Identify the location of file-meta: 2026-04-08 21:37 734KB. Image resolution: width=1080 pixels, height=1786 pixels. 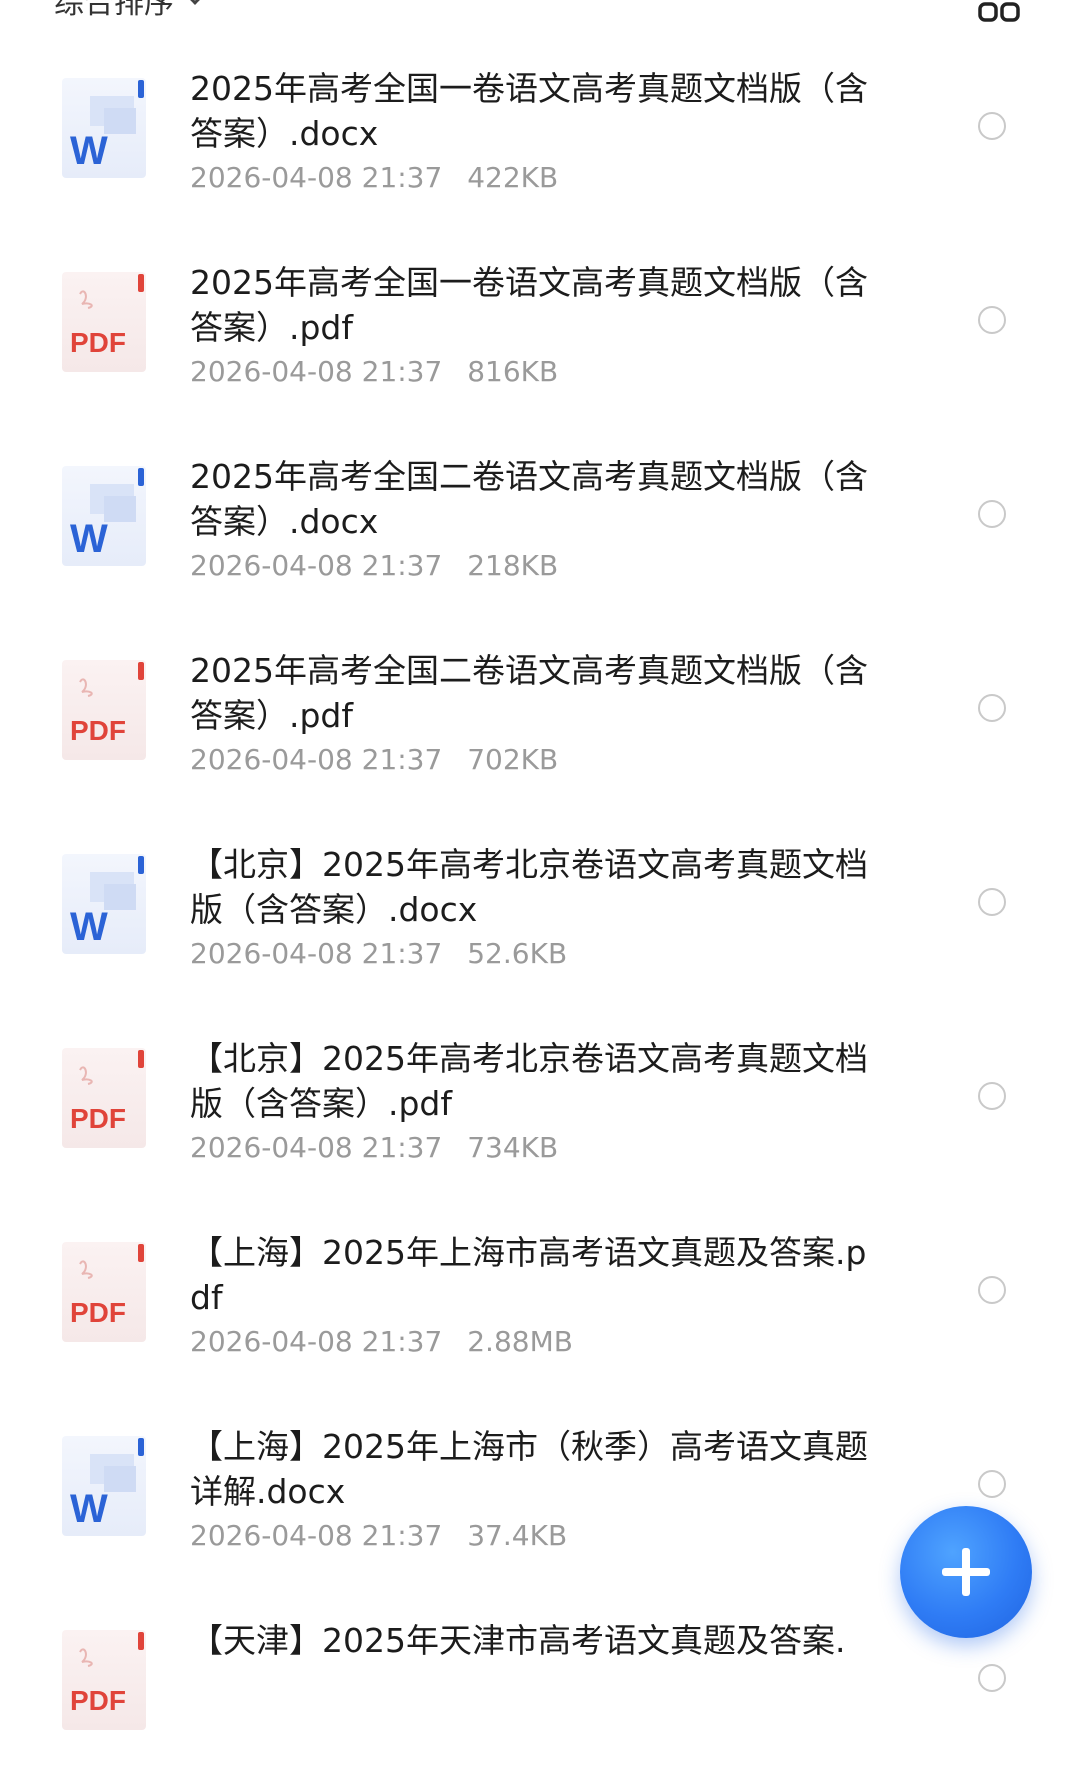
(530, 1148).